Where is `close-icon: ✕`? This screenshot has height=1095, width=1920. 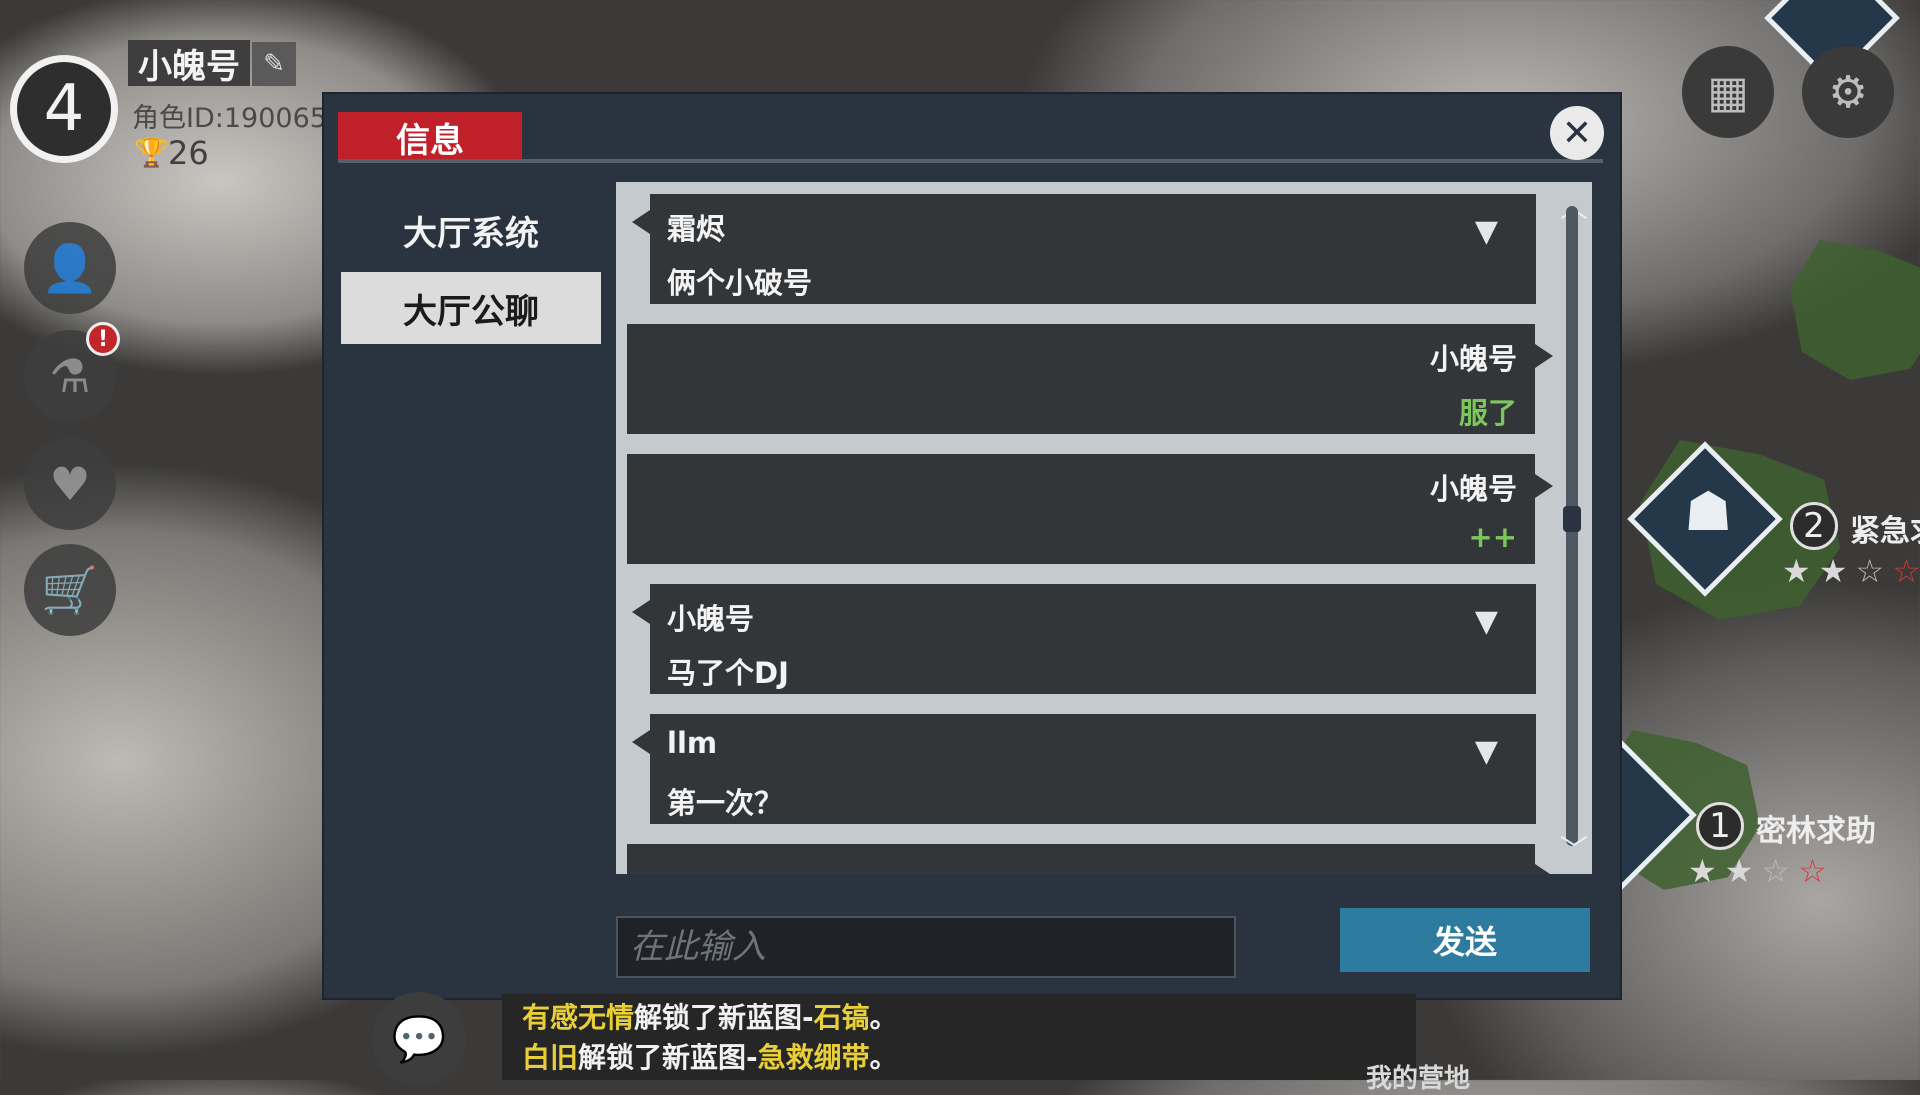 close-icon: ✕ is located at coordinates (1577, 133).